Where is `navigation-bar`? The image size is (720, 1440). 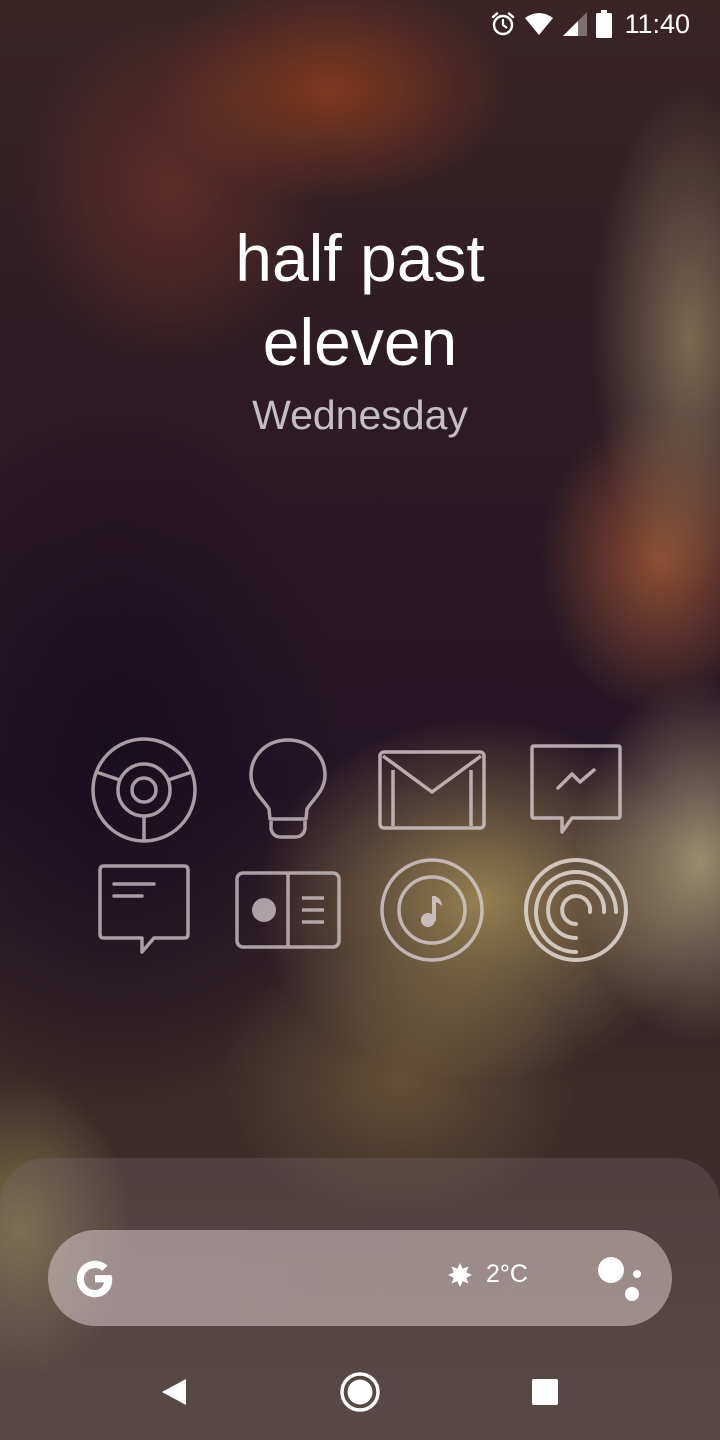 navigation-bar is located at coordinates (360, 1390).